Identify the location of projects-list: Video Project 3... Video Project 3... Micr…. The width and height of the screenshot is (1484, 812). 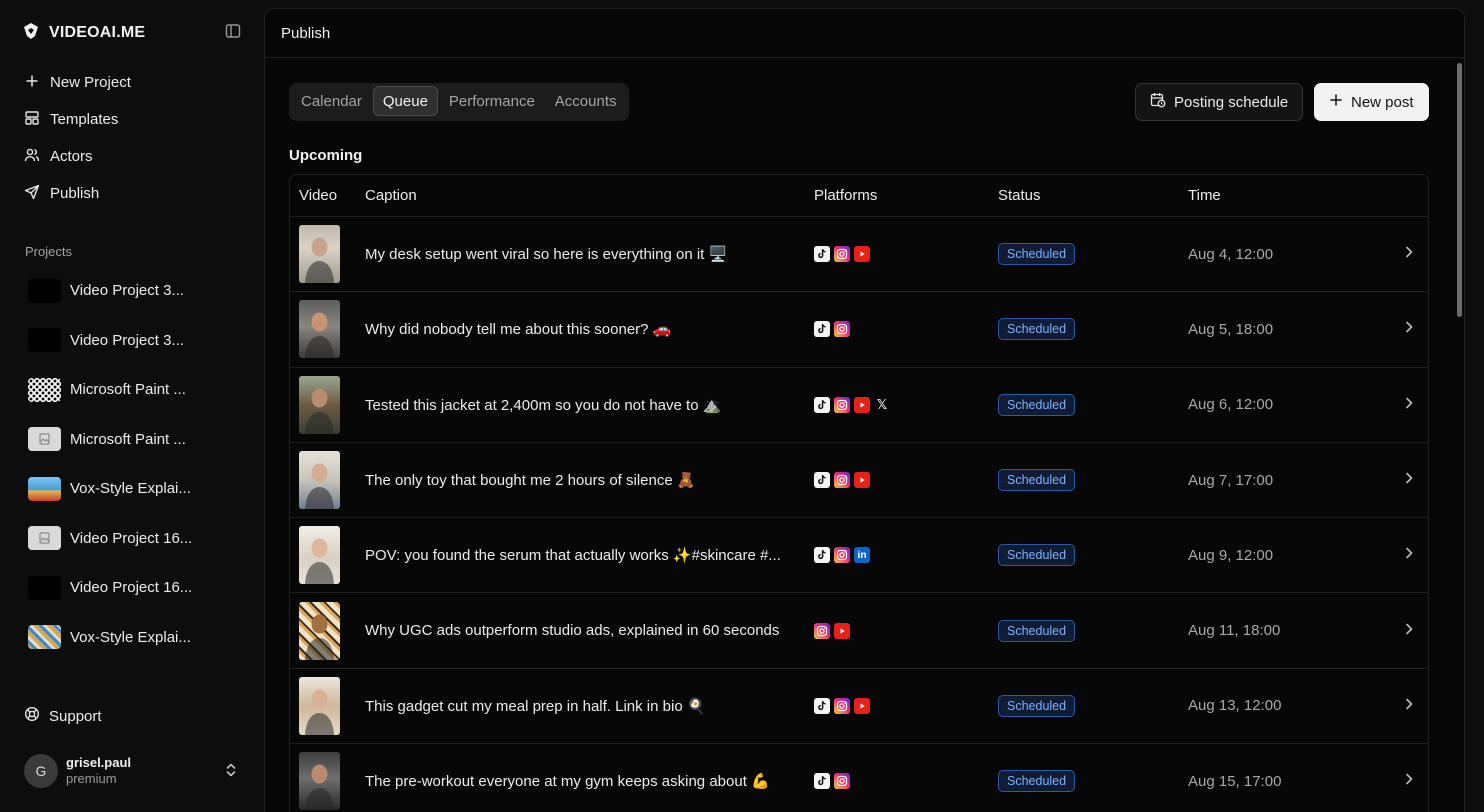
(132, 474).